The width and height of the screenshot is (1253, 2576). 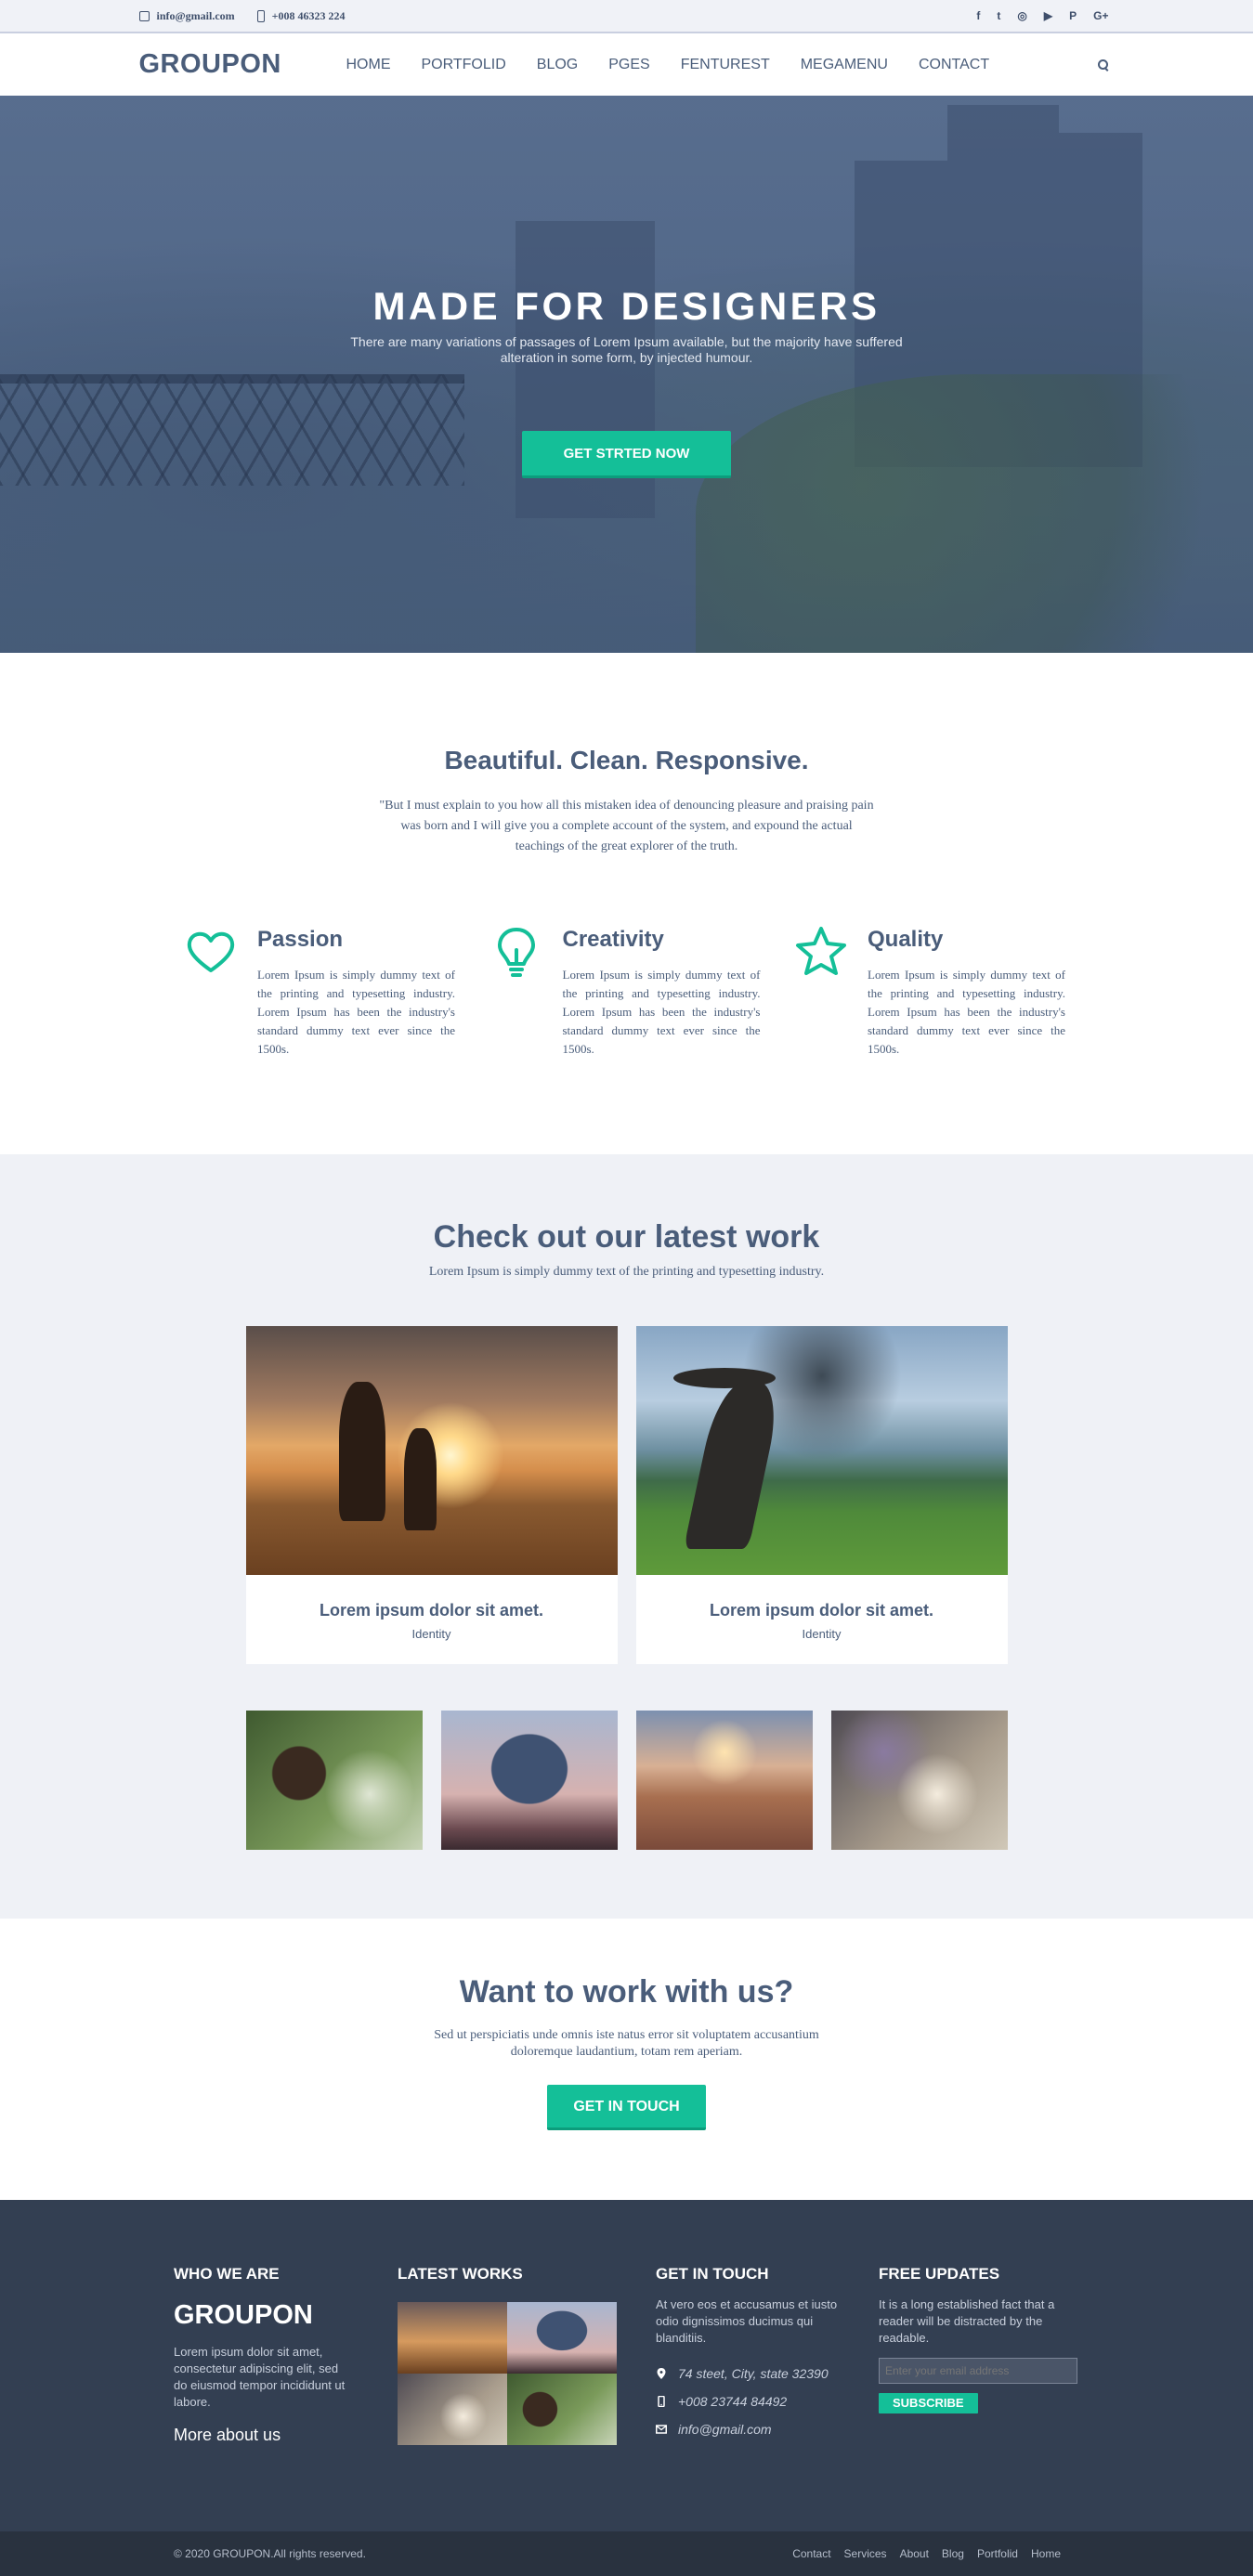 I want to click on contact-email: info@gmail.com, so click(x=768, y=2429).